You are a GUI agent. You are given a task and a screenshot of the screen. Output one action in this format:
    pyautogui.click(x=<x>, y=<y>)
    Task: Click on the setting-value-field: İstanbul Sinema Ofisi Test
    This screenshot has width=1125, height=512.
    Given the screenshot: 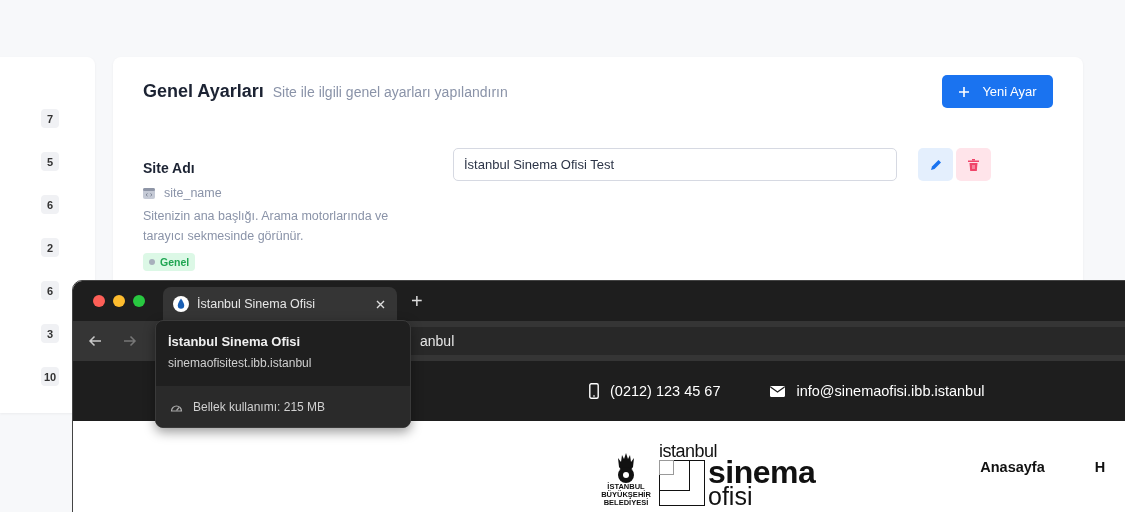 What is the action you would take?
    pyautogui.click(x=675, y=164)
    